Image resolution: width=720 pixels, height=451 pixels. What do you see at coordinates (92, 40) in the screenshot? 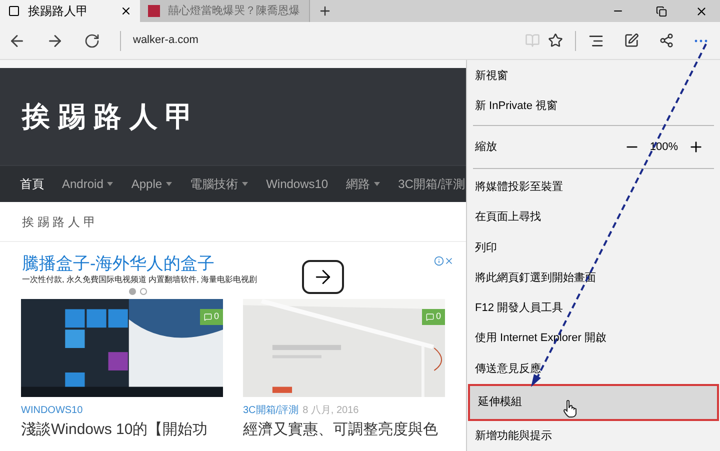
I see `refresh-icon` at bounding box center [92, 40].